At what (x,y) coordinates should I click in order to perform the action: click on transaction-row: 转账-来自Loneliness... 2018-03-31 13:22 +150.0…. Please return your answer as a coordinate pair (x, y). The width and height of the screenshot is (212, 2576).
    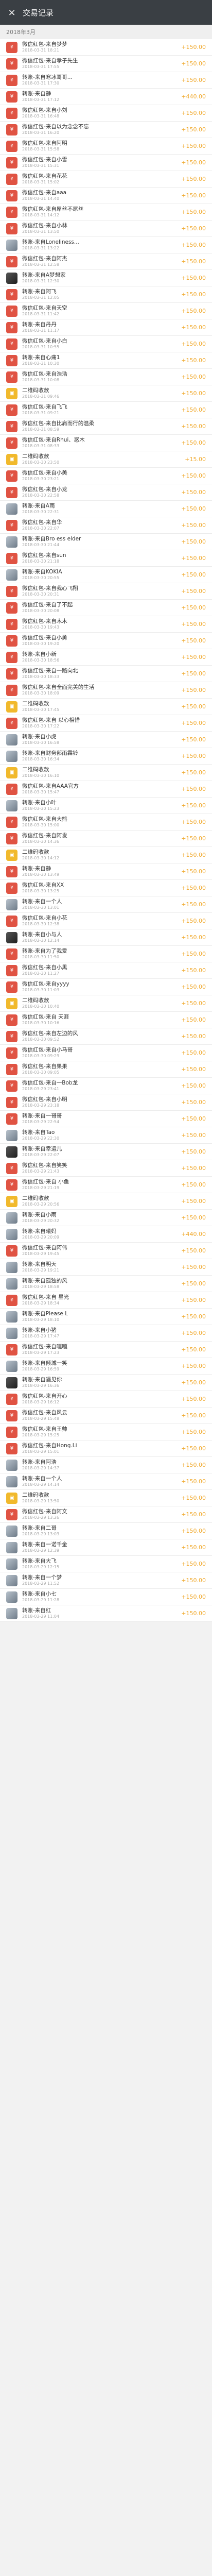
    Looking at the image, I should click on (106, 245).